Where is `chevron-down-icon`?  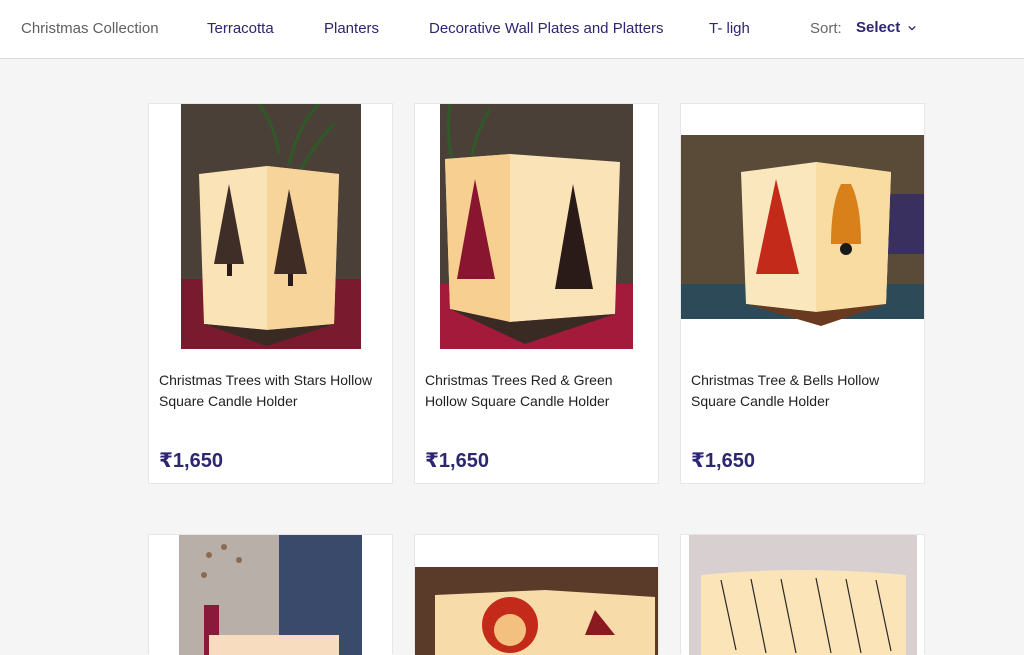
chevron-down-icon is located at coordinates (912, 28).